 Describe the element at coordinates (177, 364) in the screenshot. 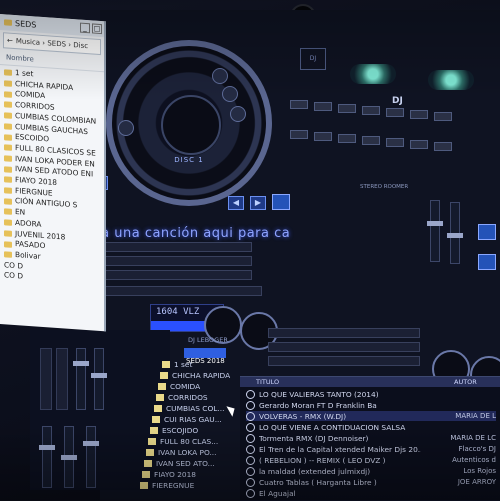

I see `tree-item: 1 set` at that location.